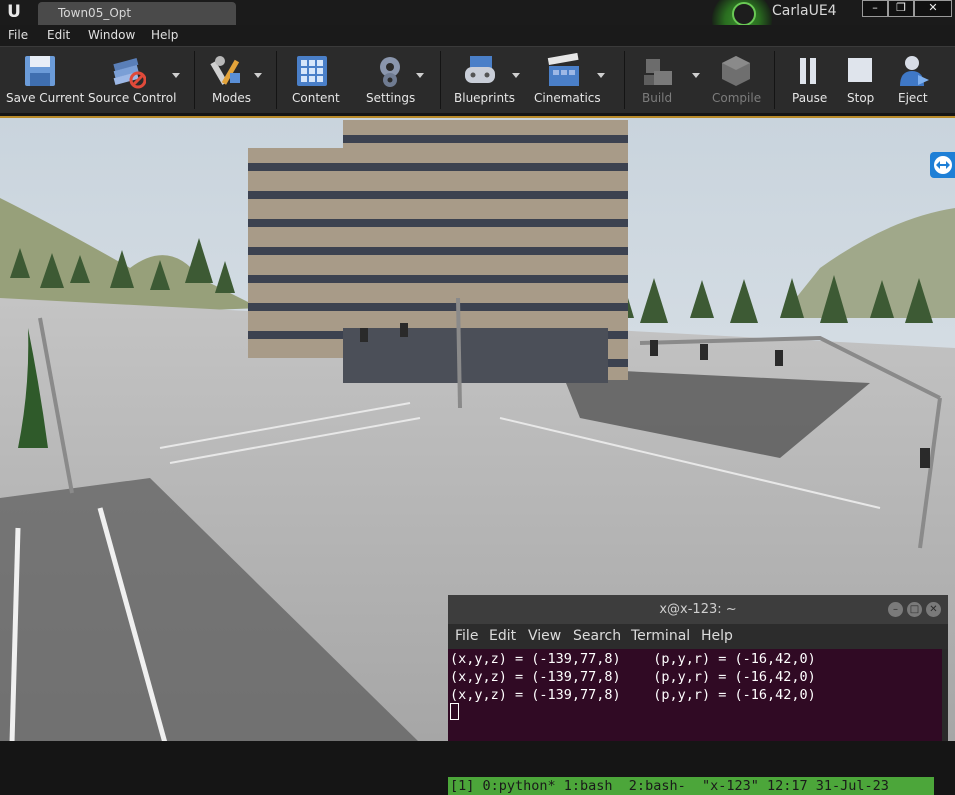 This screenshot has height=795, width=955. I want to click on settings-button: Settings, so click(396, 80).